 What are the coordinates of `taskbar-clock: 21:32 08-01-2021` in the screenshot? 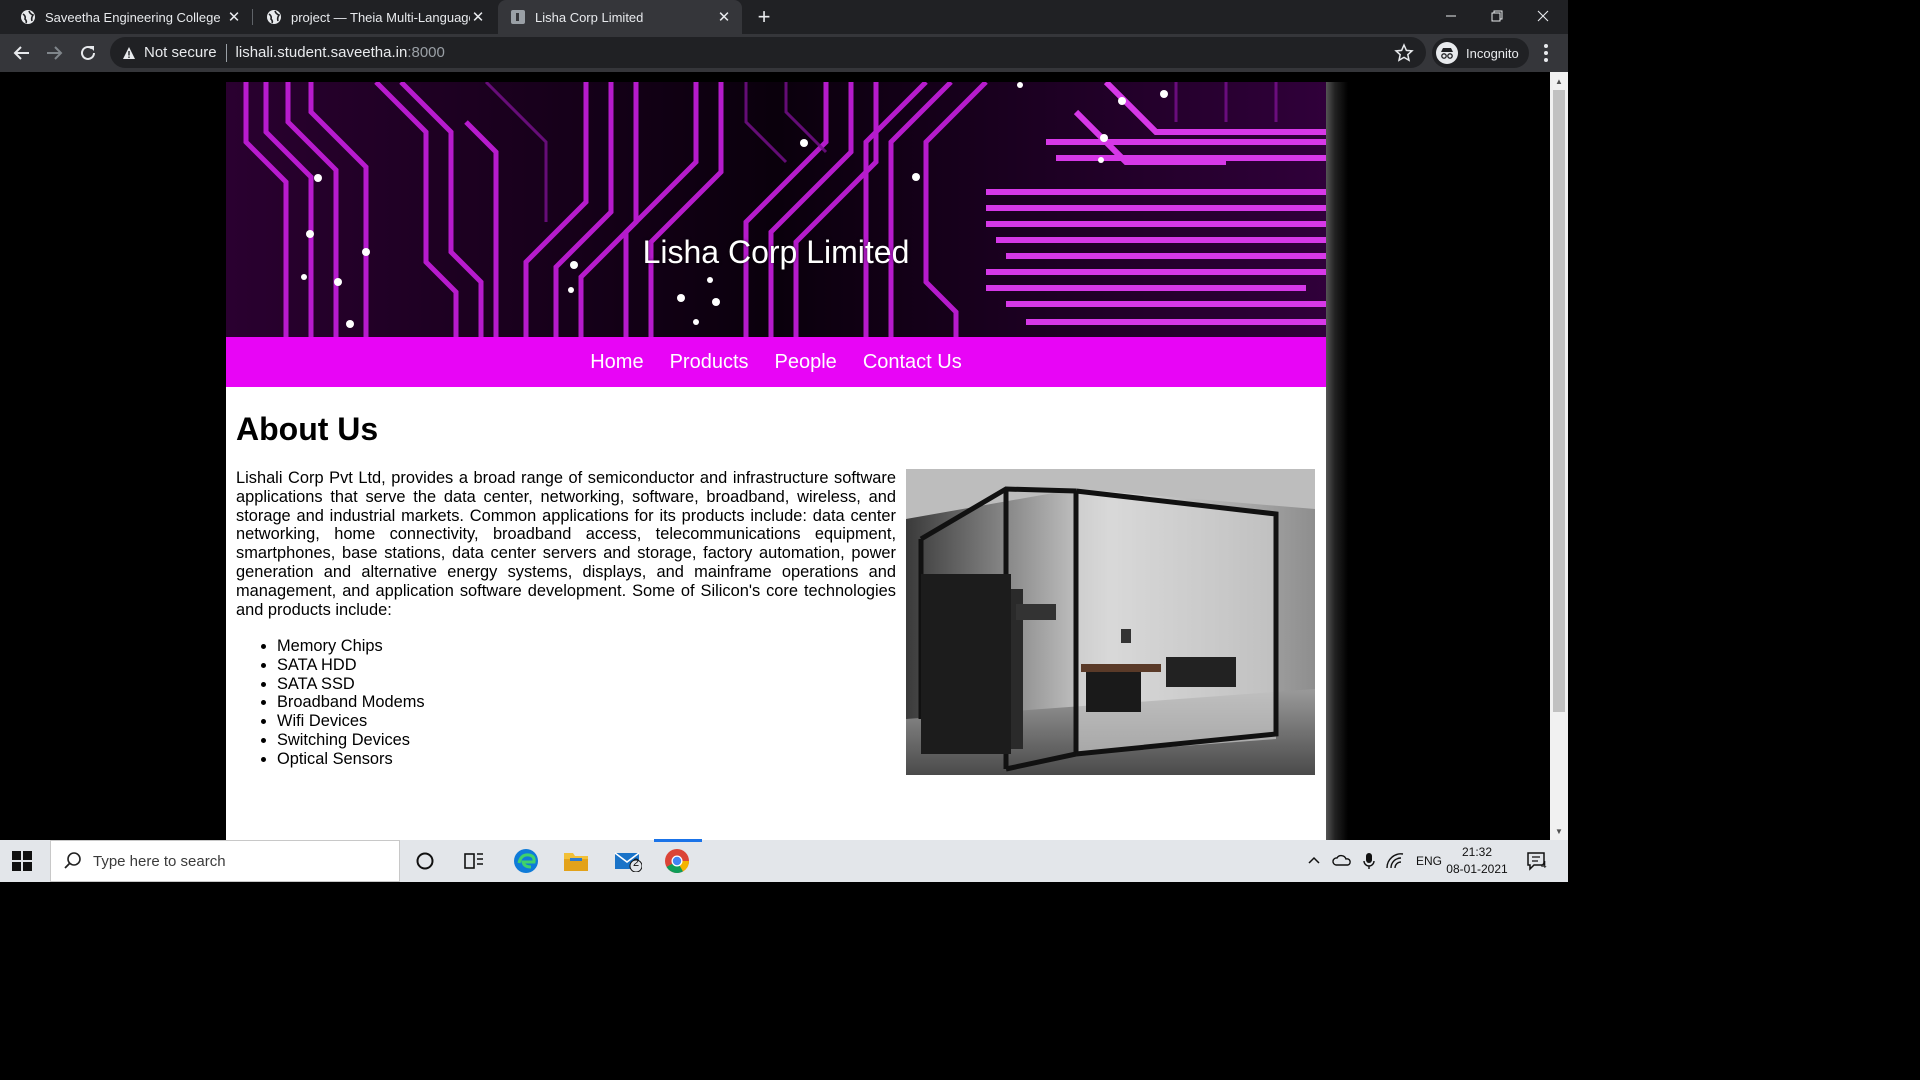 It's located at (1477, 861).